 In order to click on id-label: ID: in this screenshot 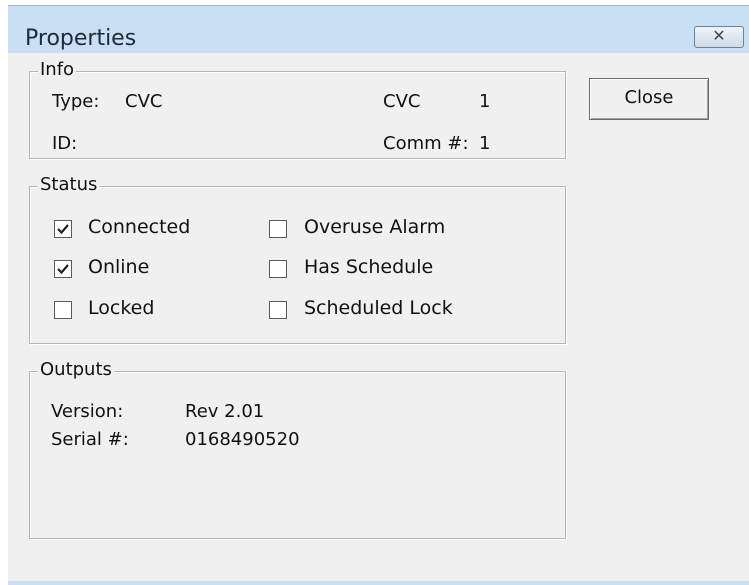, I will do `click(65, 143)`.